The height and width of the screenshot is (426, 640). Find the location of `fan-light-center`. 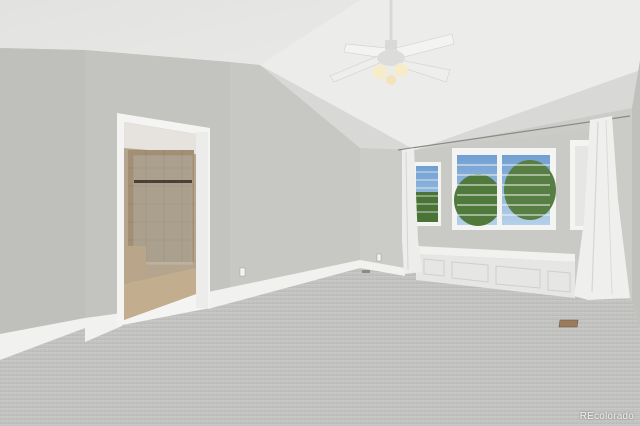

fan-light-center is located at coordinates (391, 80).